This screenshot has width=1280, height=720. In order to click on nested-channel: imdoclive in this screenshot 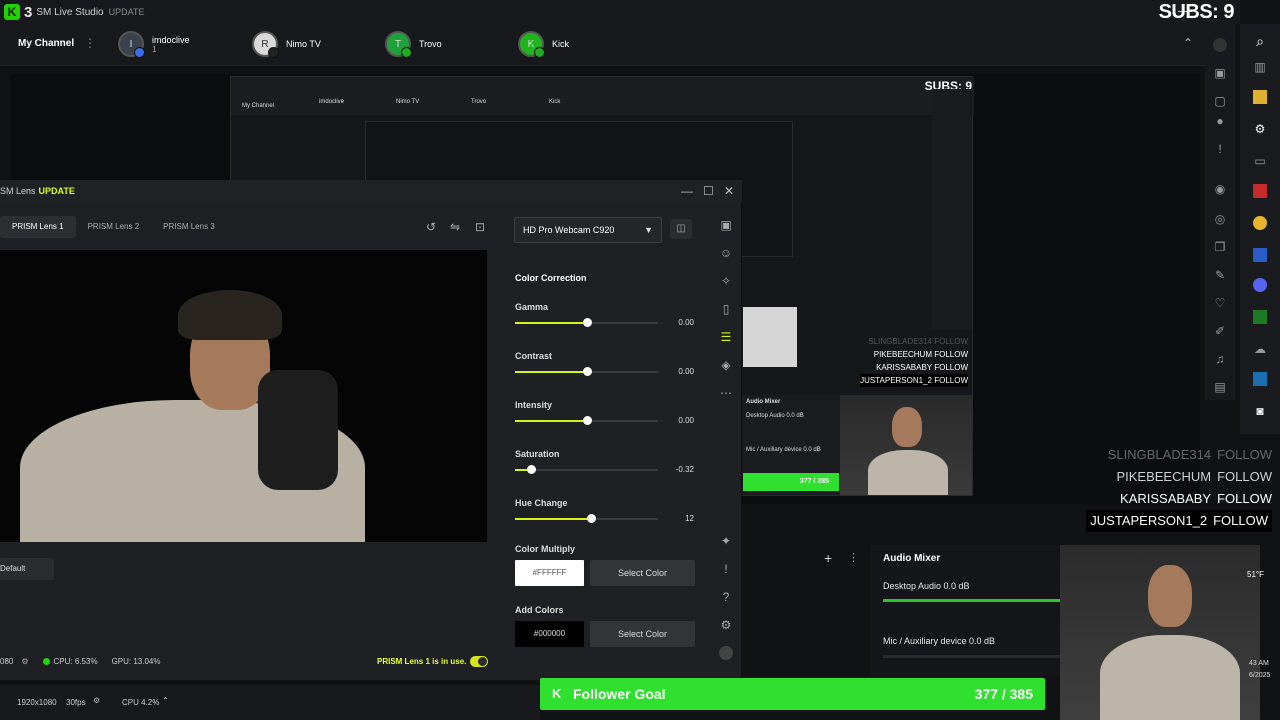, I will do `click(332, 102)`.